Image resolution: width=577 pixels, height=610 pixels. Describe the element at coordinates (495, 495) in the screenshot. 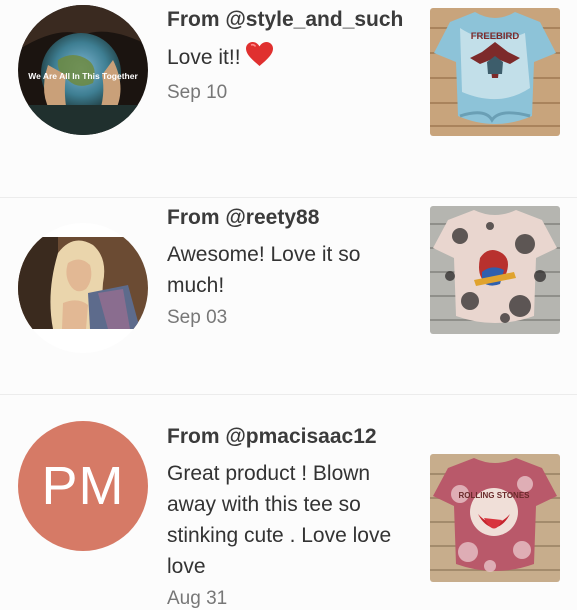

I see `product-print-text: ROLLING STONES` at that location.